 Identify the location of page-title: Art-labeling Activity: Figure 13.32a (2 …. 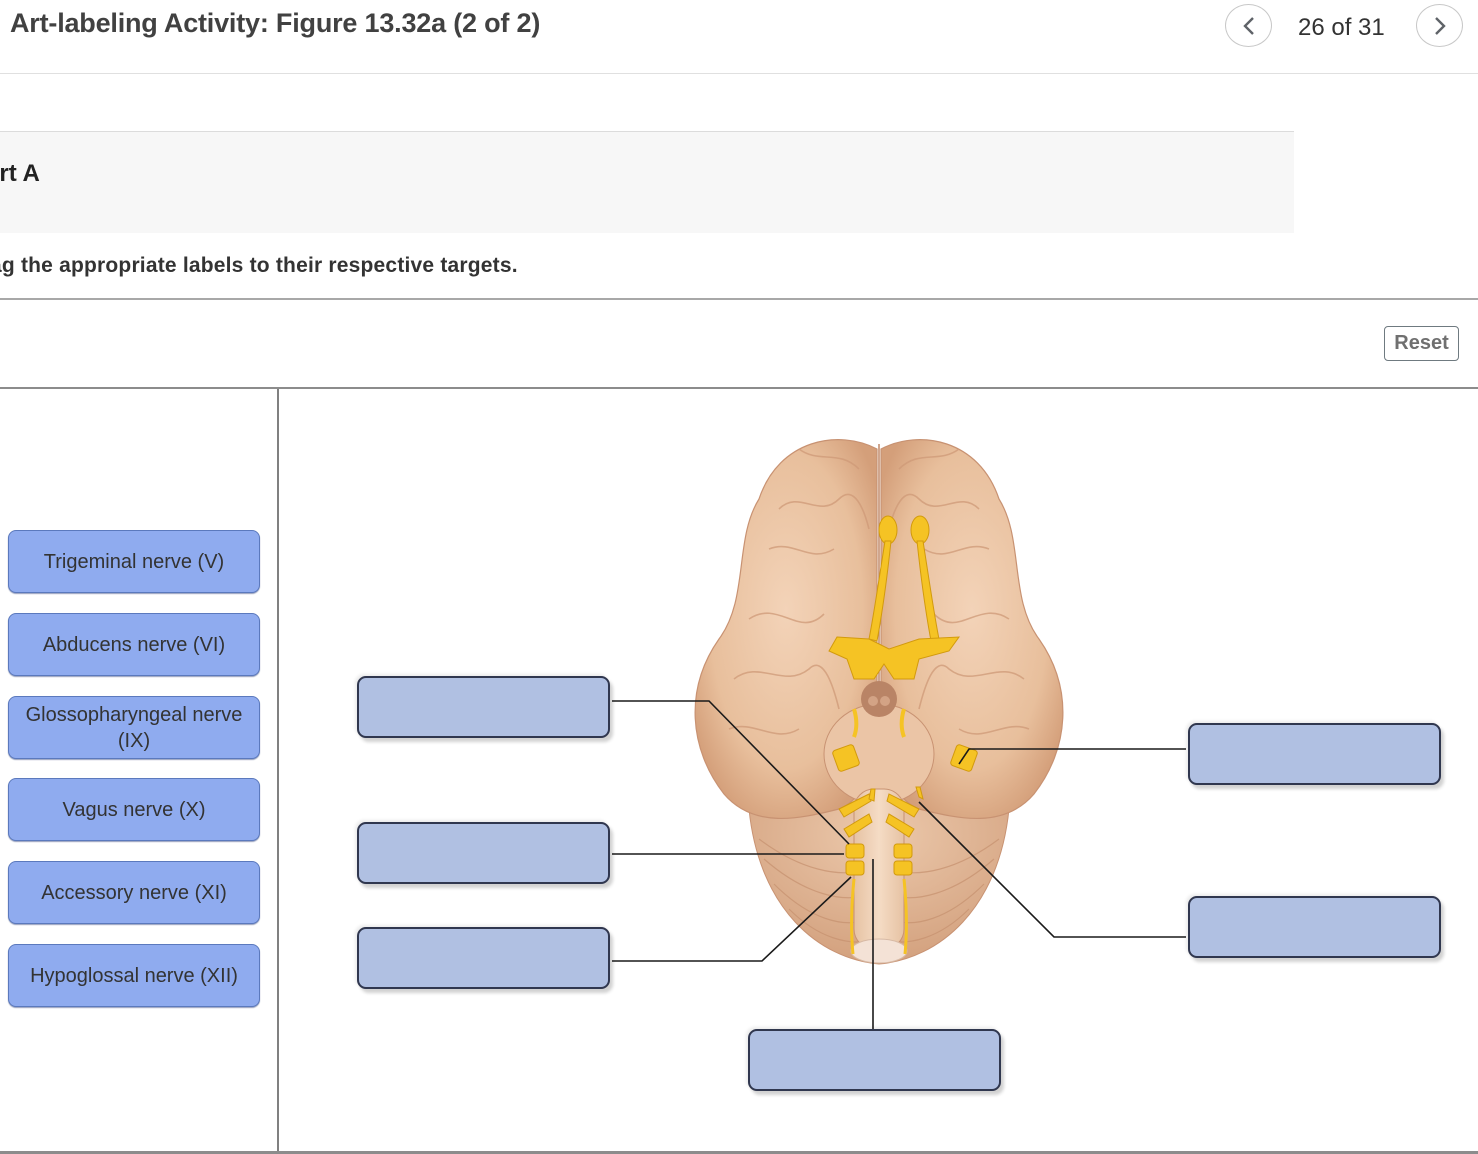
(275, 23).